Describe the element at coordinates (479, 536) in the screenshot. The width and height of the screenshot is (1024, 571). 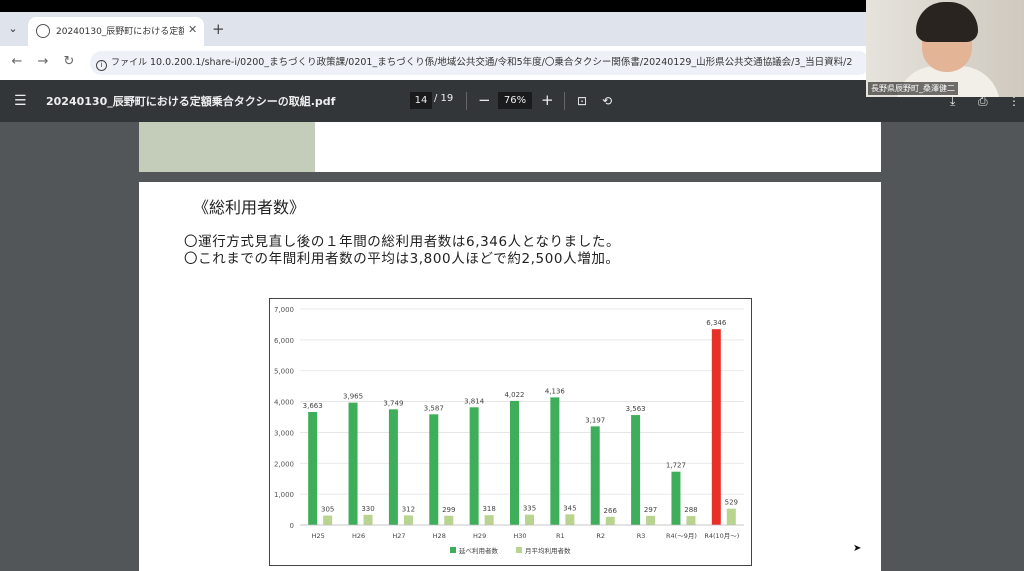
I see `x-tick-label: H29` at that location.